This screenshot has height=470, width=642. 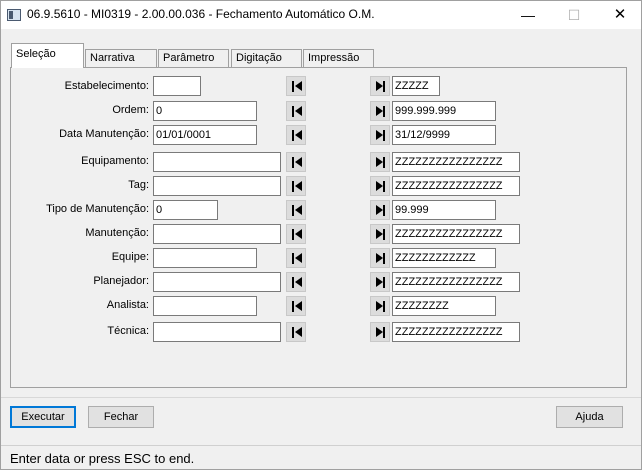 I want to click on tab-label: Digitação, so click(x=259, y=58).